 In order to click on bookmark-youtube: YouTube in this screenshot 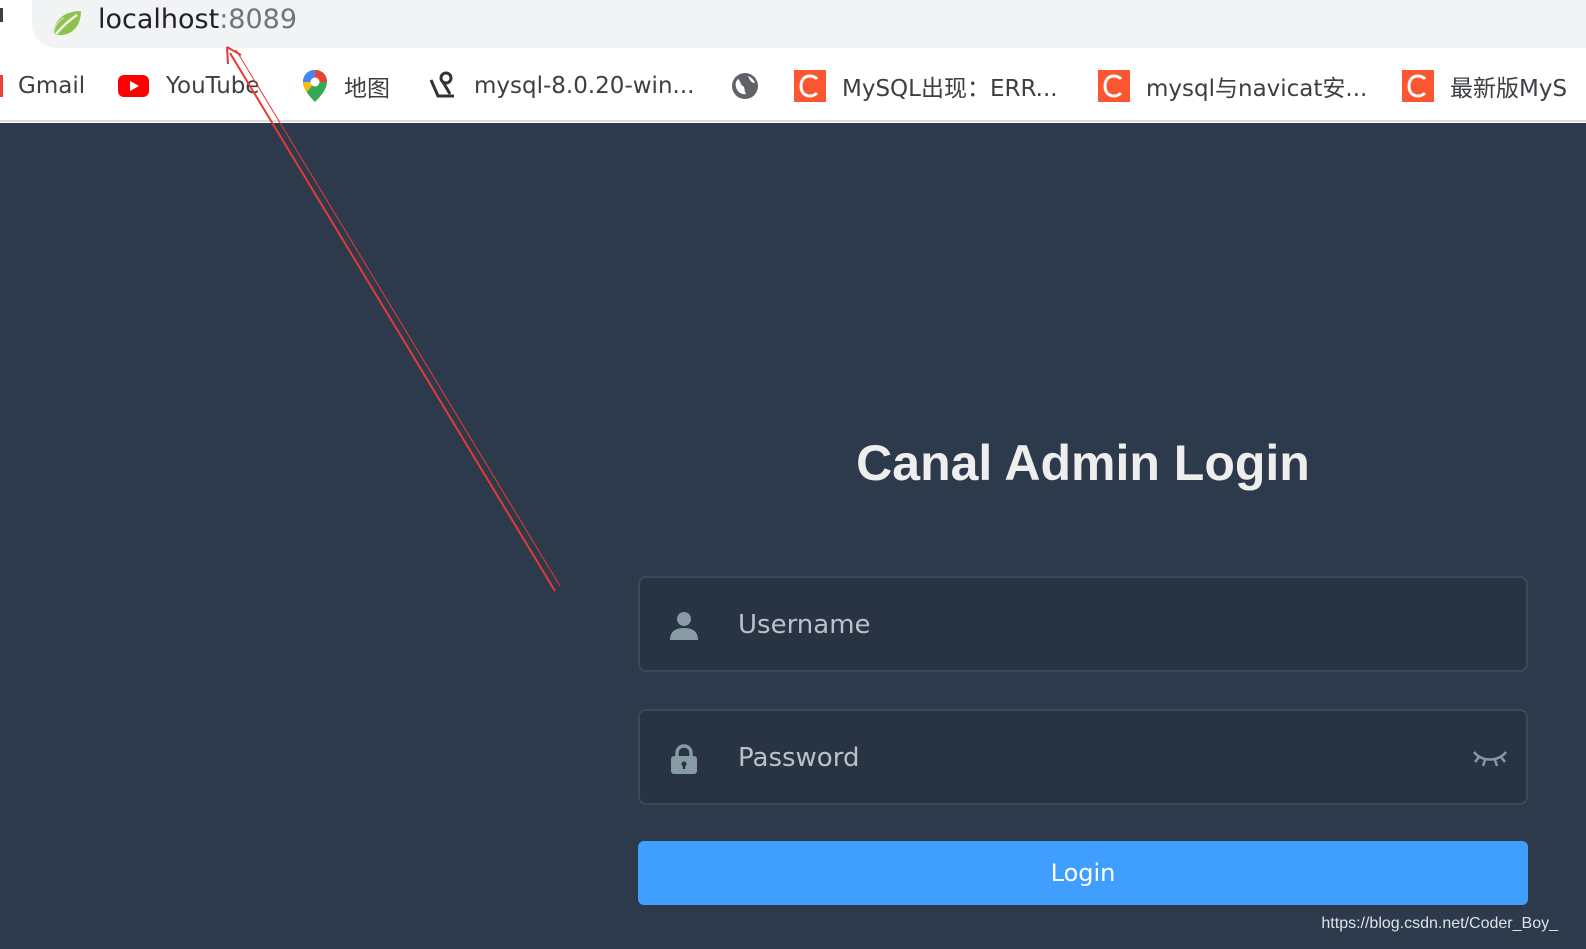, I will do `click(189, 86)`.